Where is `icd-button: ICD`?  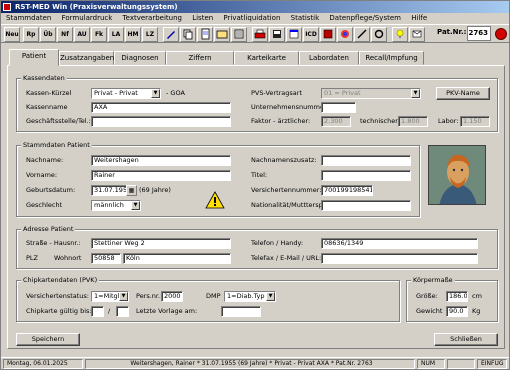
icd-button: ICD is located at coordinates (311, 34).